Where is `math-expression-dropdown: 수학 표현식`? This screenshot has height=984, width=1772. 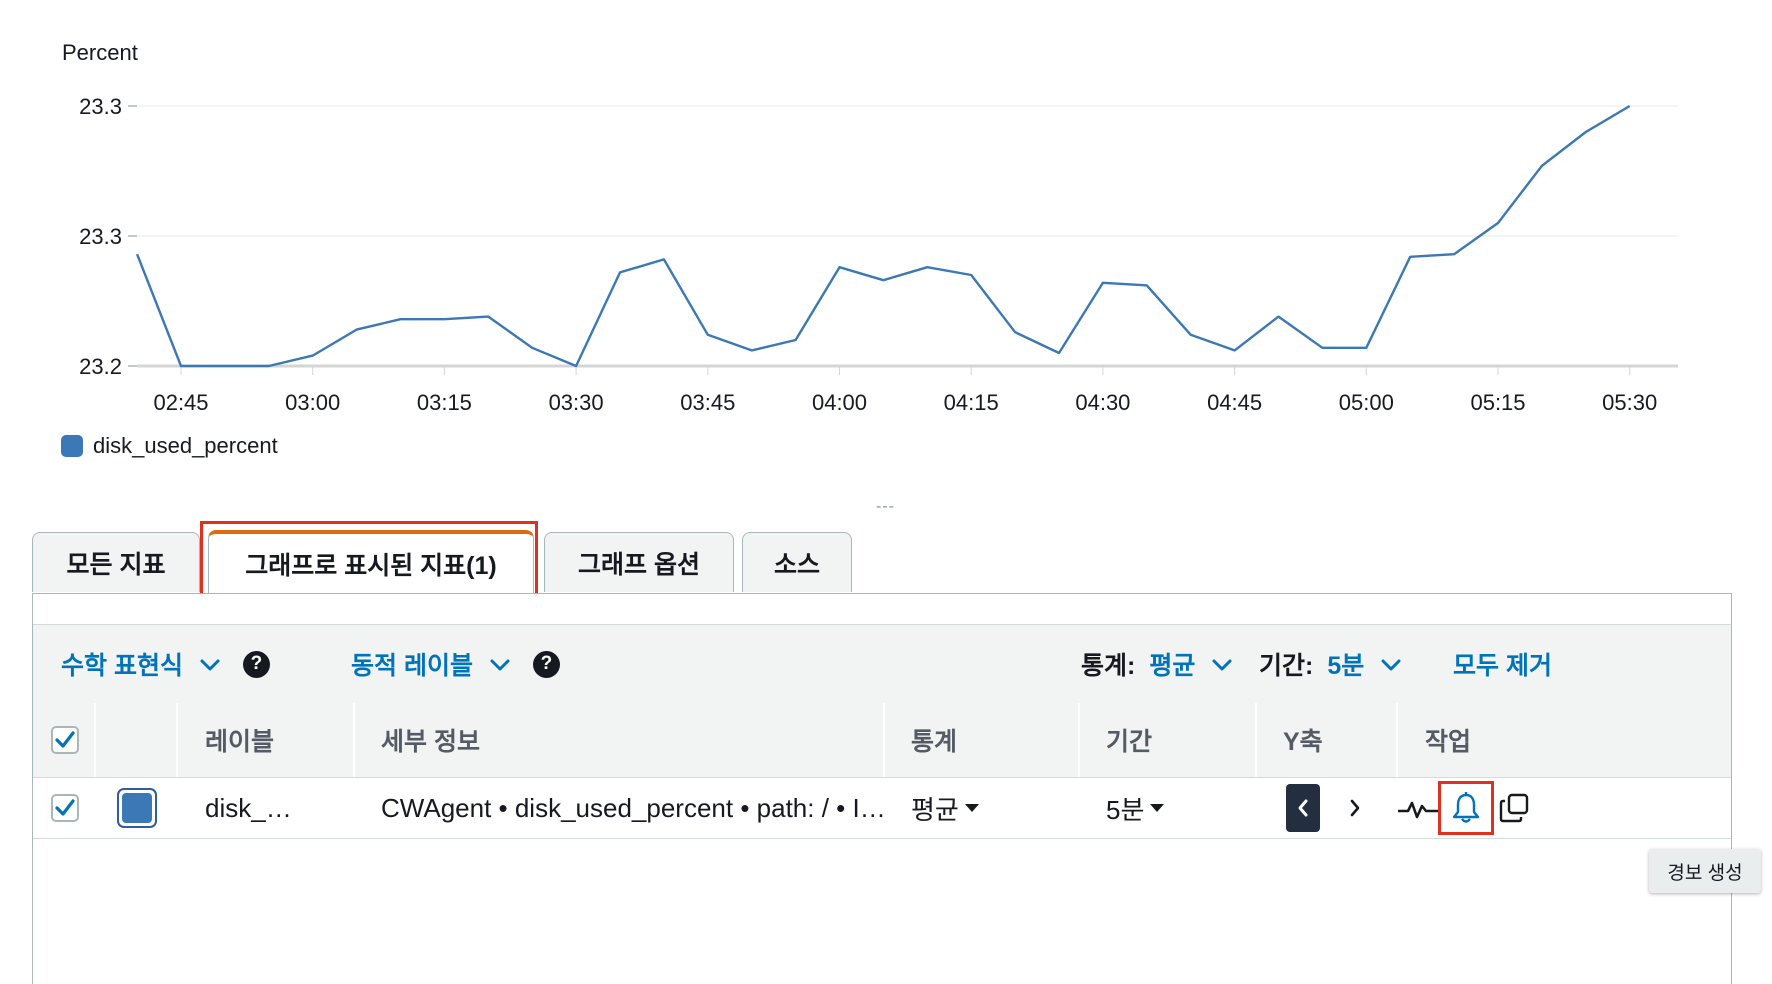 math-expression-dropdown: 수학 표현식 is located at coordinates (122, 664).